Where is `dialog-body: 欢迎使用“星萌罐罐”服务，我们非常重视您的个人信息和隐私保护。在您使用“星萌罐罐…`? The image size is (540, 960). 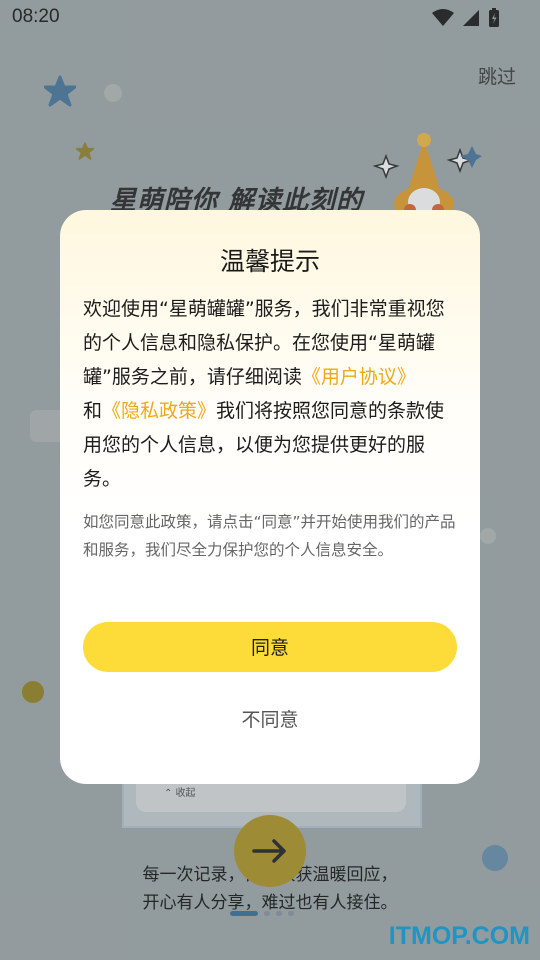 dialog-body: 欢迎使用“星萌罐罐”服务，我们非常重视您的个人信息和隐私保护。在您使用“星萌罐罐… is located at coordinates (271, 394).